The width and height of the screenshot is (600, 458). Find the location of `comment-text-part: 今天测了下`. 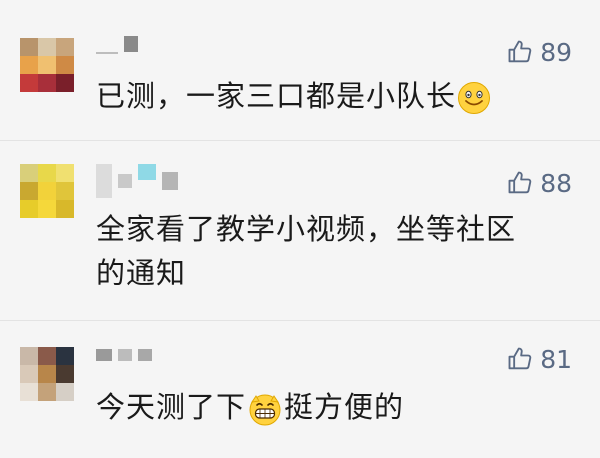

comment-text-part: 今天测了下 is located at coordinates (171, 407).